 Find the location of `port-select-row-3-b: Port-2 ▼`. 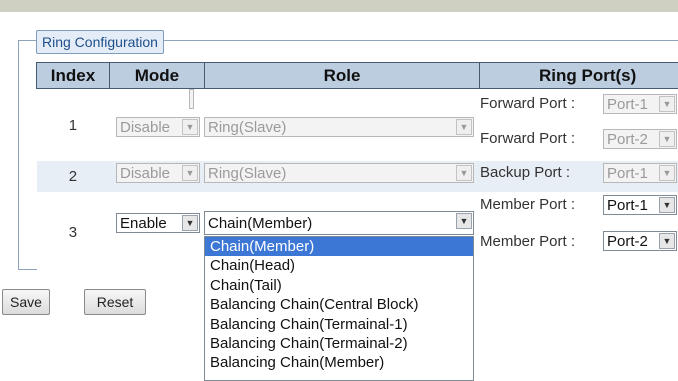

port-select-row-3-b: Port-2 ▼ is located at coordinates (640, 241).